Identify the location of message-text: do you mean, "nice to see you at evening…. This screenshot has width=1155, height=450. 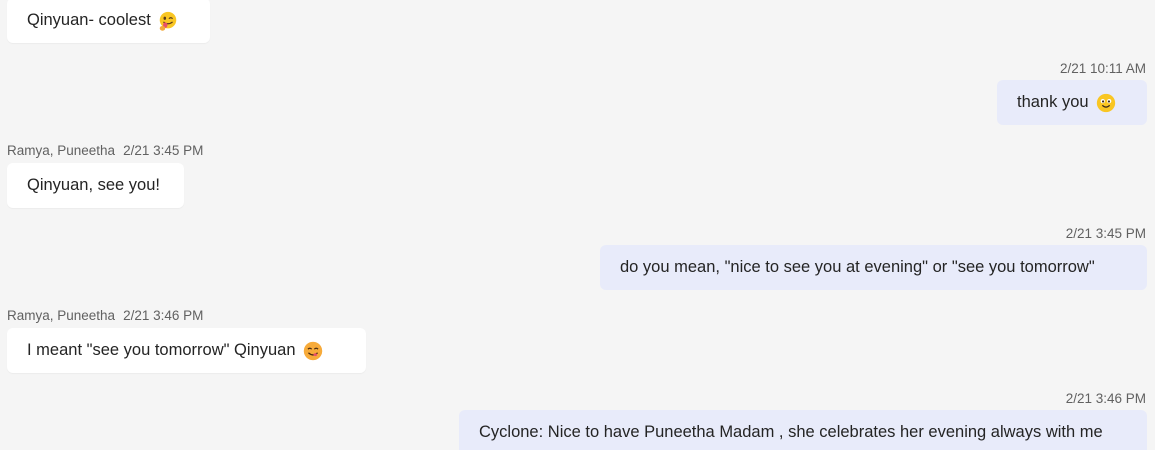
(857, 267).